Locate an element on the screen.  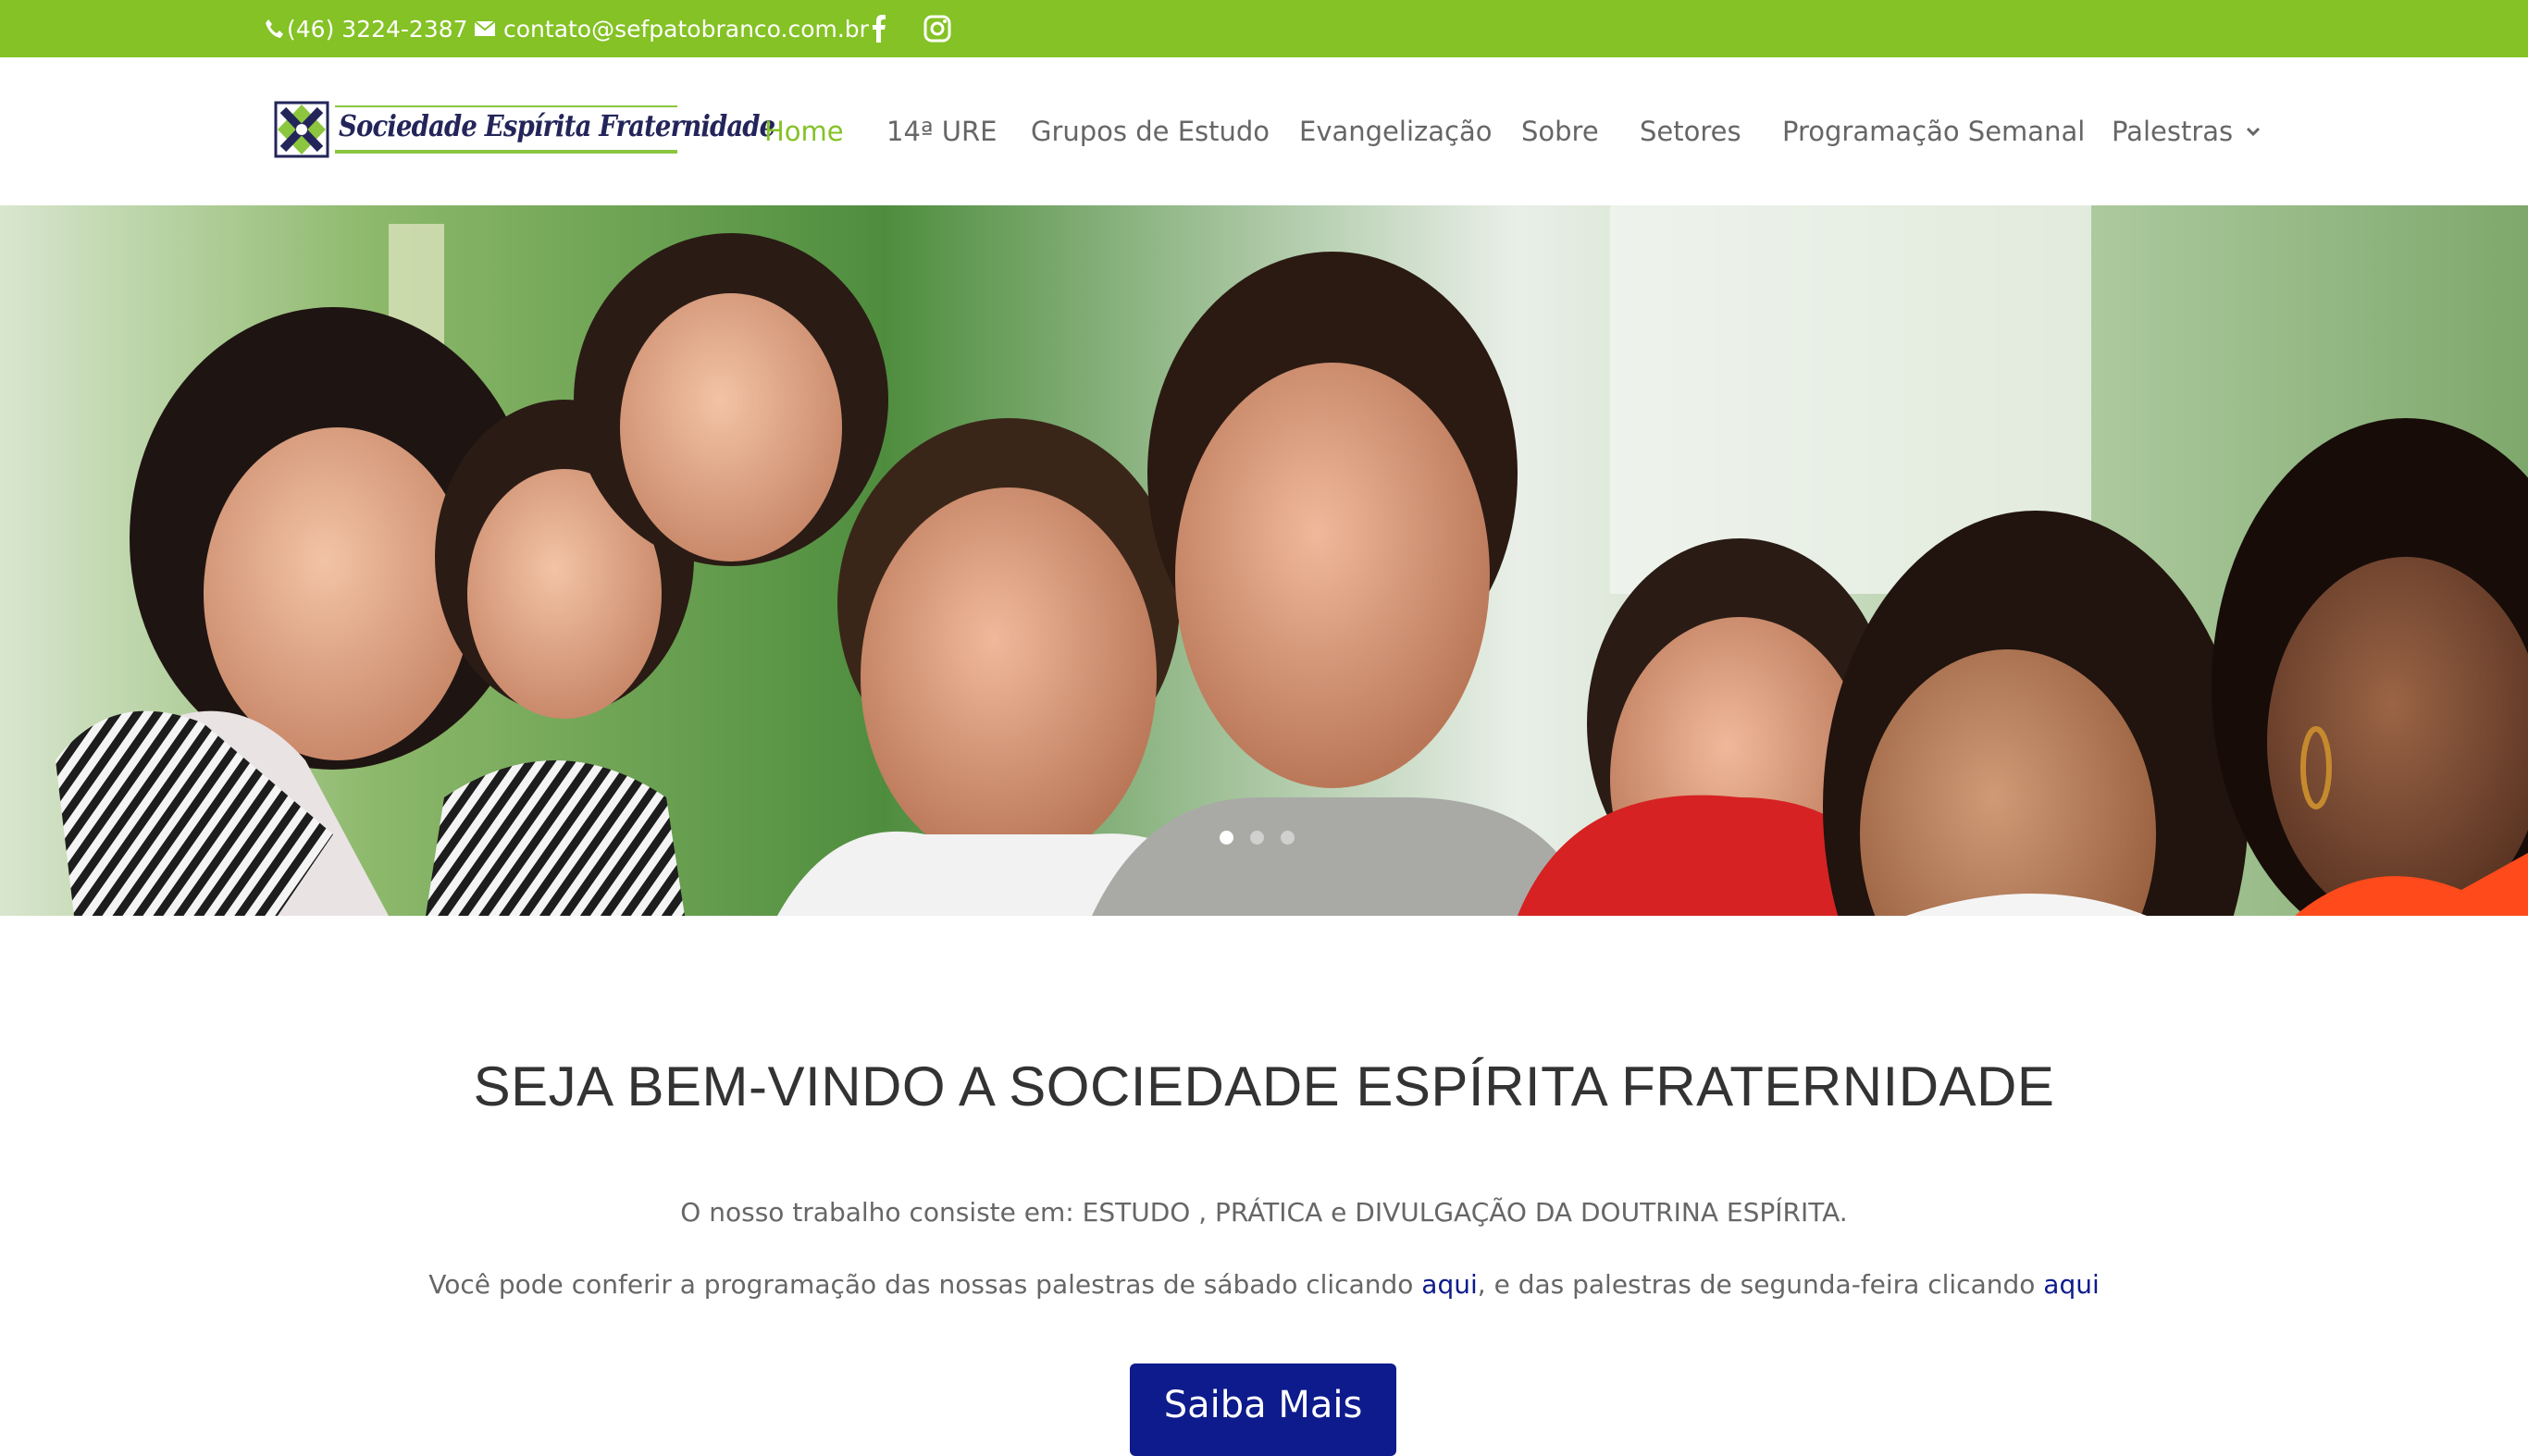
logo-emblem-icon is located at coordinates (301, 129).